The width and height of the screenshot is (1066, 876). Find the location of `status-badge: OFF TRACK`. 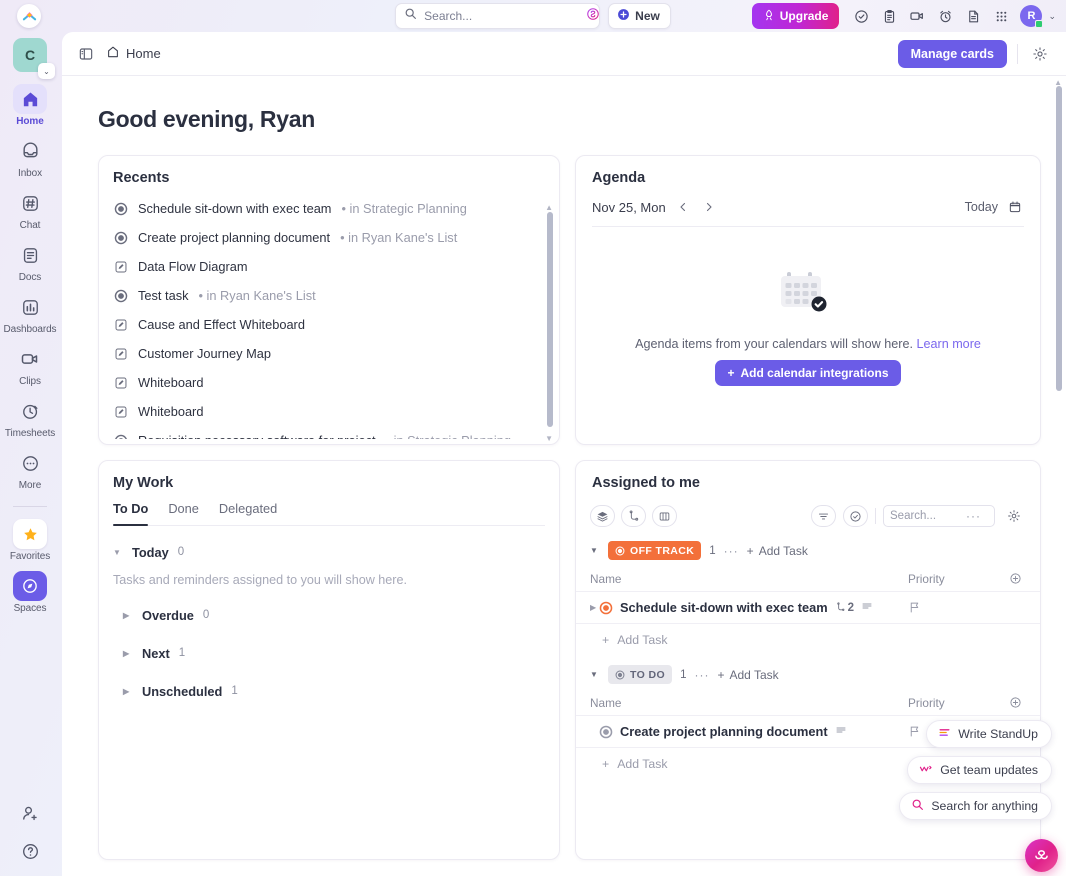

status-badge: OFF TRACK is located at coordinates (655, 550).